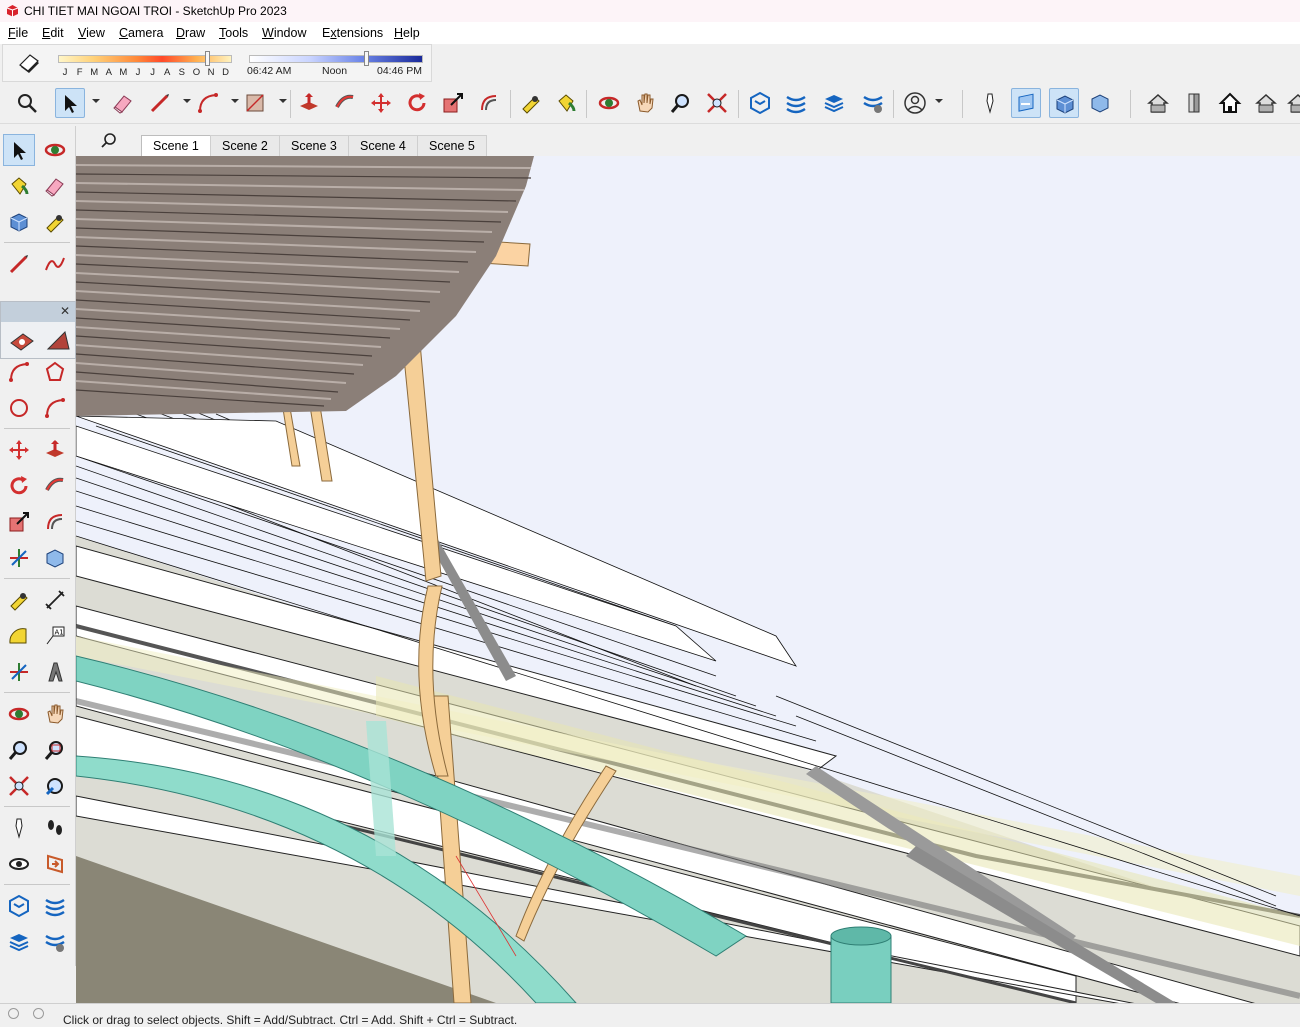 The height and width of the screenshot is (1027, 1300). Describe the element at coordinates (38, 1013) in the screenshot. I see `info-icon` at that location.